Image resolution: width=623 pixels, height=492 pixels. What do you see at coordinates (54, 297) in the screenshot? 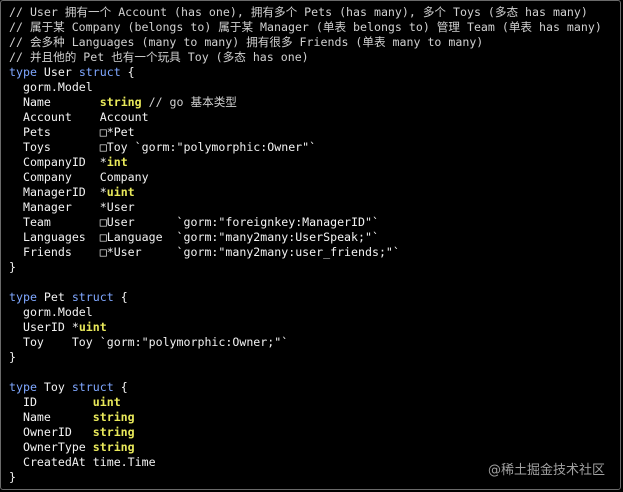
I see `code-token-plain: Pet` at bounding box center [54, 297].